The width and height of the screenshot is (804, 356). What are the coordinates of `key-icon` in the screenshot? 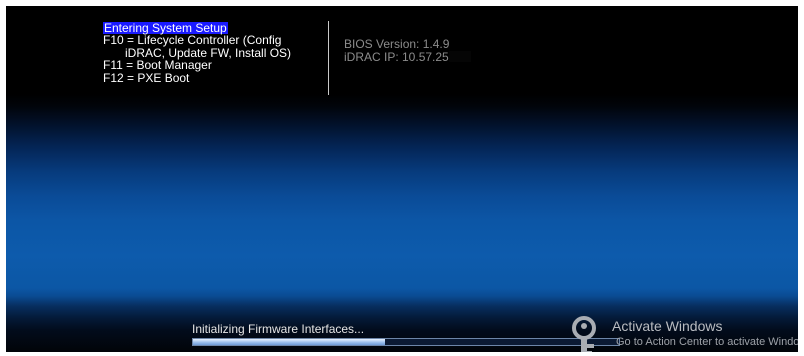 It's located at (584, 334).